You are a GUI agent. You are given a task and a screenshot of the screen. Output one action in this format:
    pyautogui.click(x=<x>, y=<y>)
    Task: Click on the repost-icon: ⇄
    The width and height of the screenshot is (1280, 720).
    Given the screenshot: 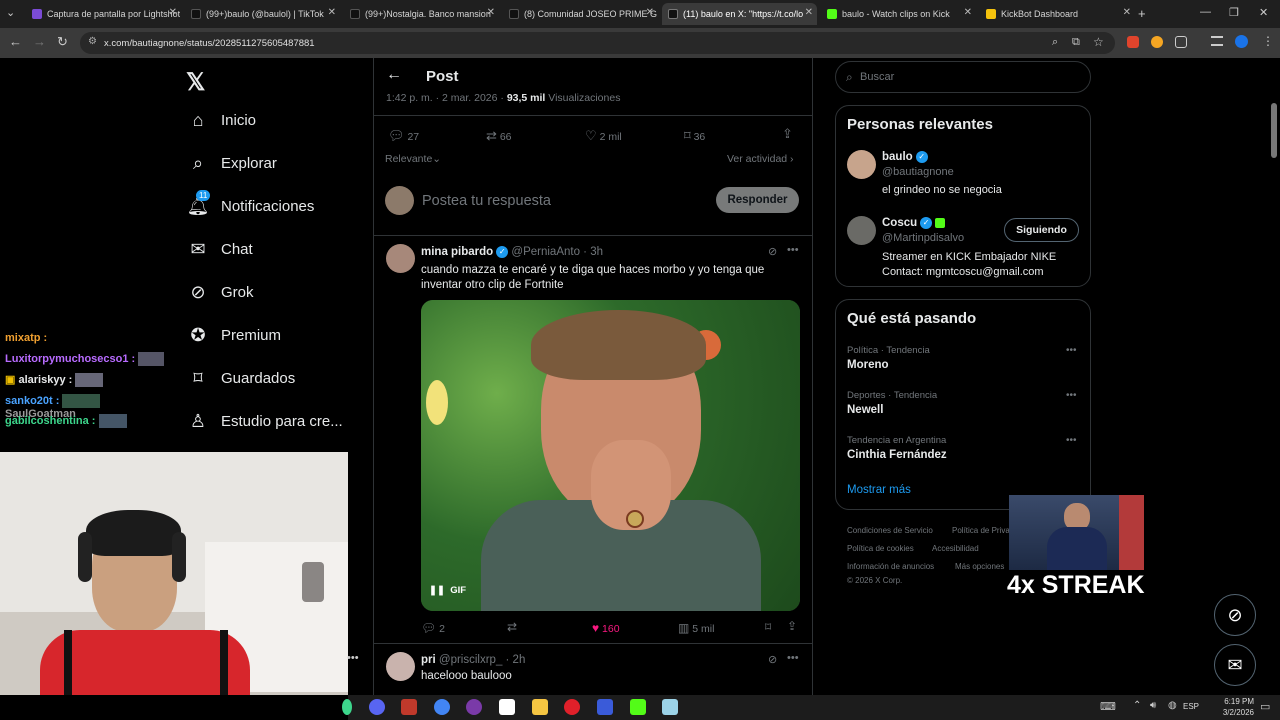 What is the action you would take?
    pyautogui.click(x=512, y=627)
    